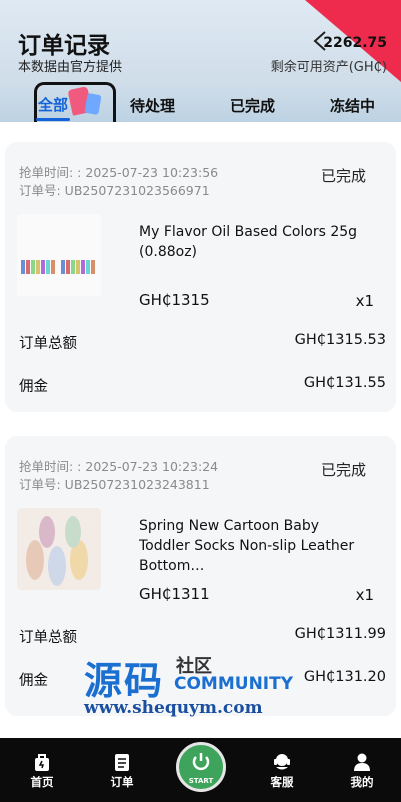 The width and height of the screenshot is (401, 802). What do you see at coordinates (201, 762) in the screenshot?
I see `power-icon` at bounding box center [201, 762].